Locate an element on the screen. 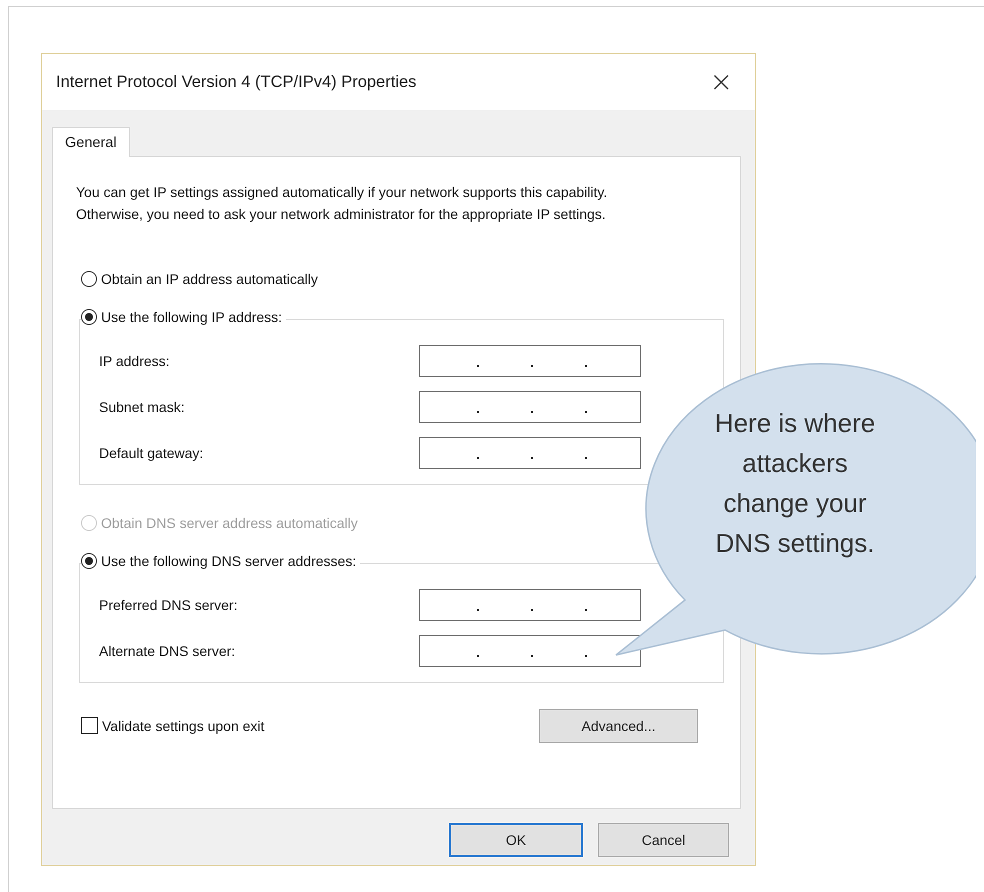 This screenshot has width=984, height=892. ok-button: OK is located at coordinates (516, 840).